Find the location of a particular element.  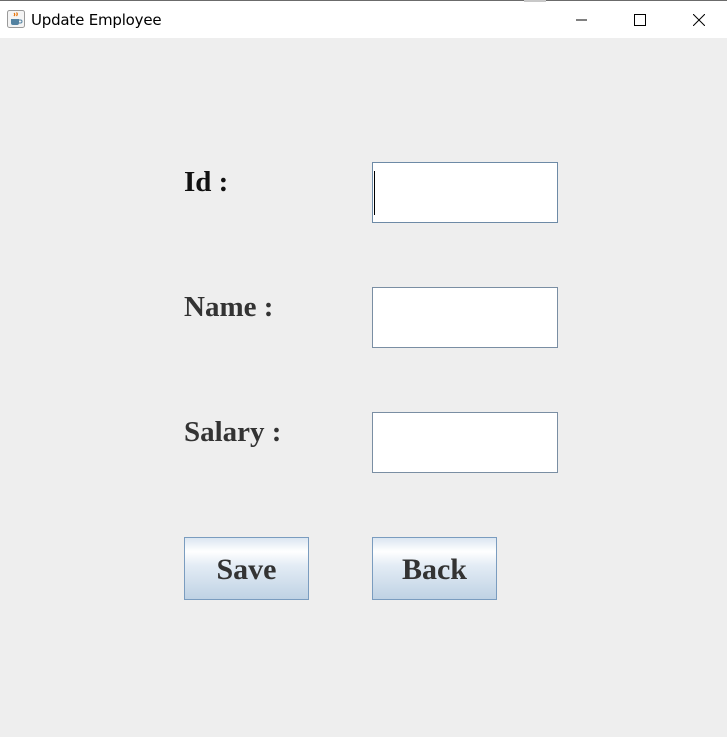

salary-field is located at coordinates (465, 442).